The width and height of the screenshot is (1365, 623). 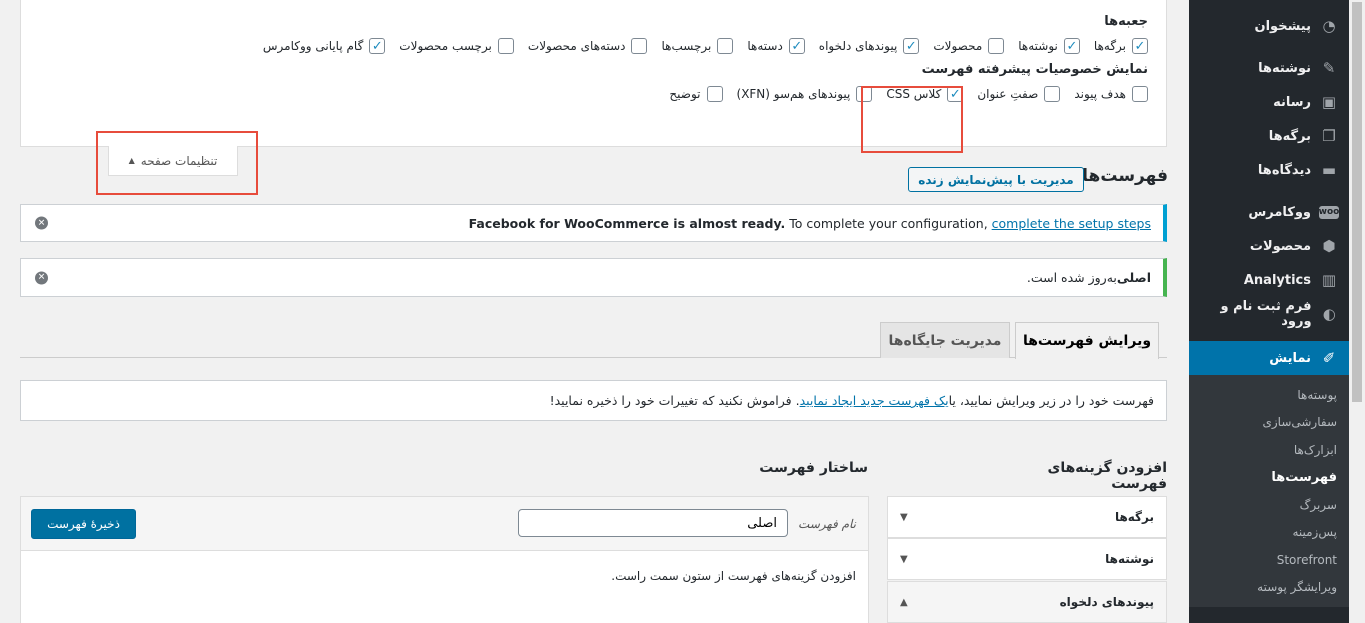 I want to click on submenu-widgets: ابزارک‌ها, so click(x=1269, y=450).